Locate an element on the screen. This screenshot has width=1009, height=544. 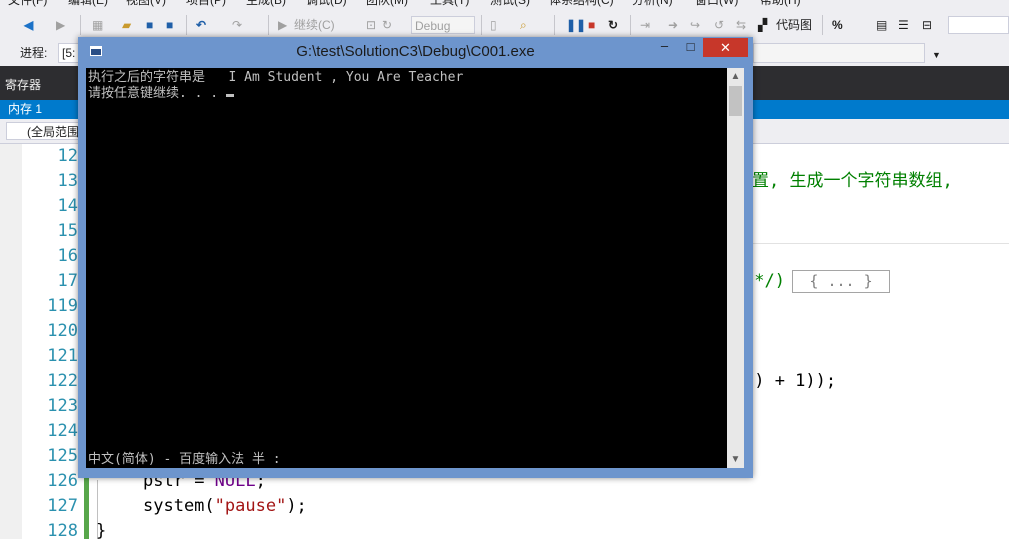
step-over-icon: ↪ is located at coordinates (695, 25).